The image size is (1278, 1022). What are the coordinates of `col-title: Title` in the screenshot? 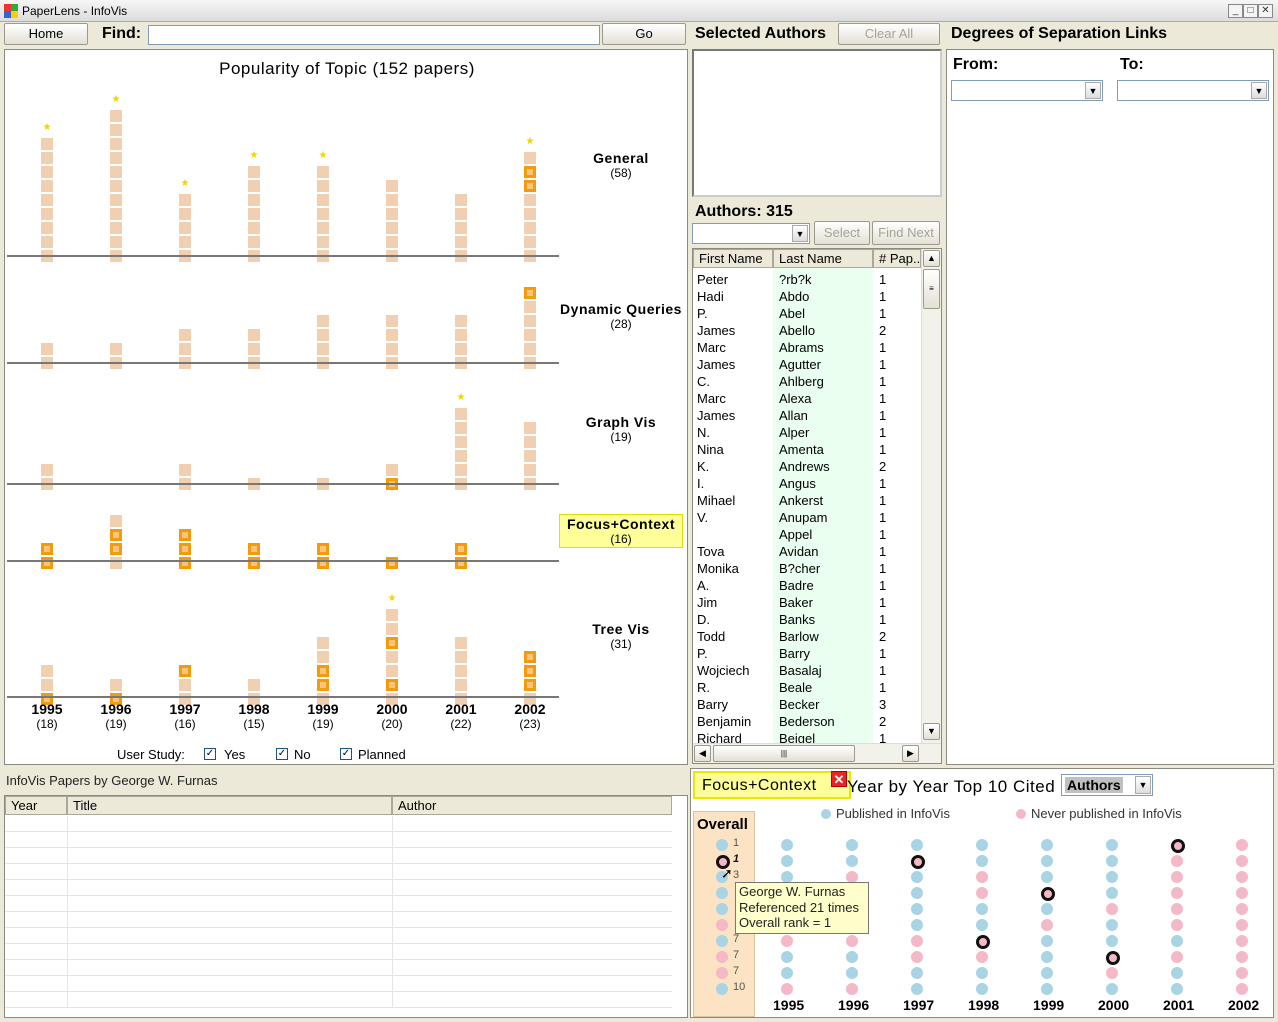 It's located at (229, 805).